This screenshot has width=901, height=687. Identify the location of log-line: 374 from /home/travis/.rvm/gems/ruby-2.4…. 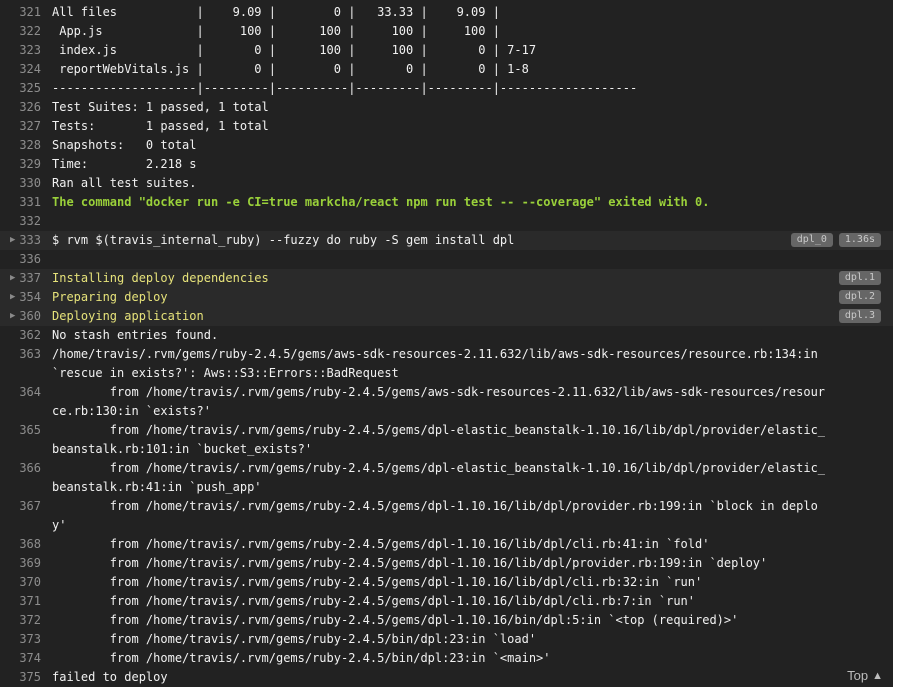
(446, 658).